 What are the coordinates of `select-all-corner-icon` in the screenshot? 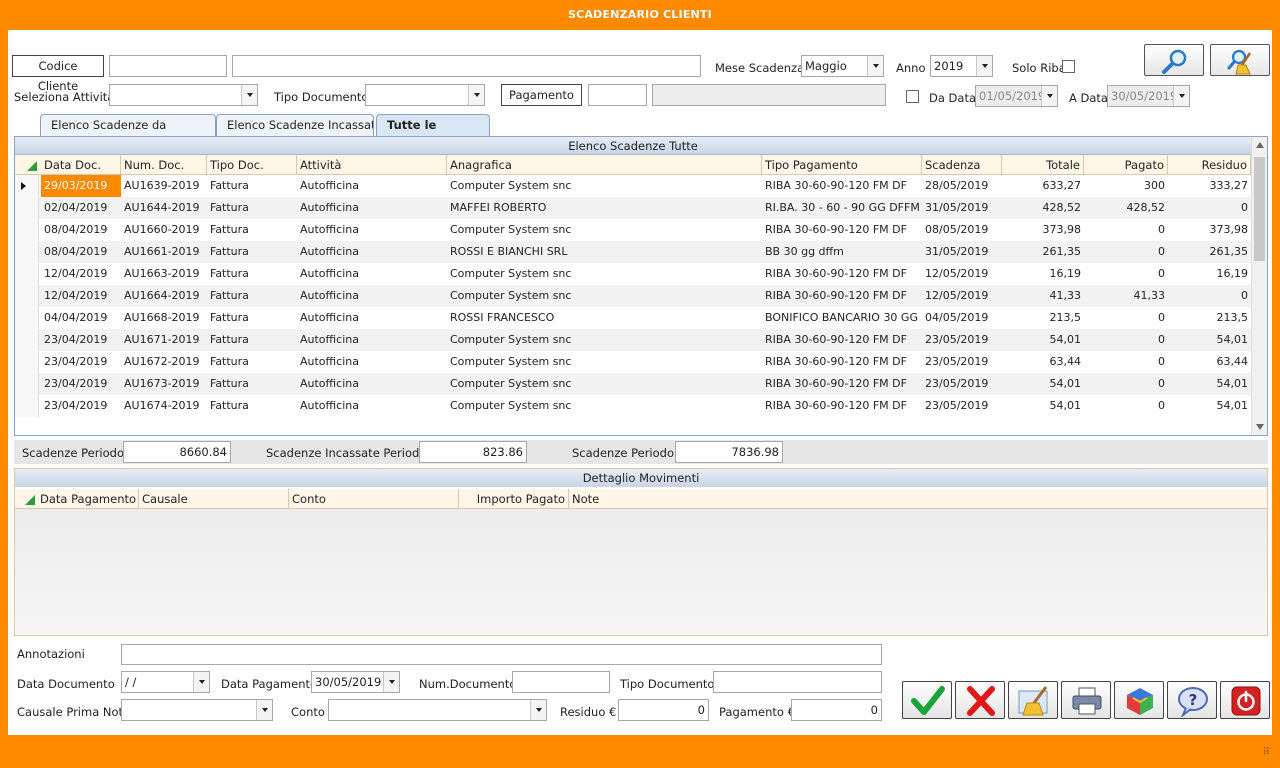 It's located at (32, 166).